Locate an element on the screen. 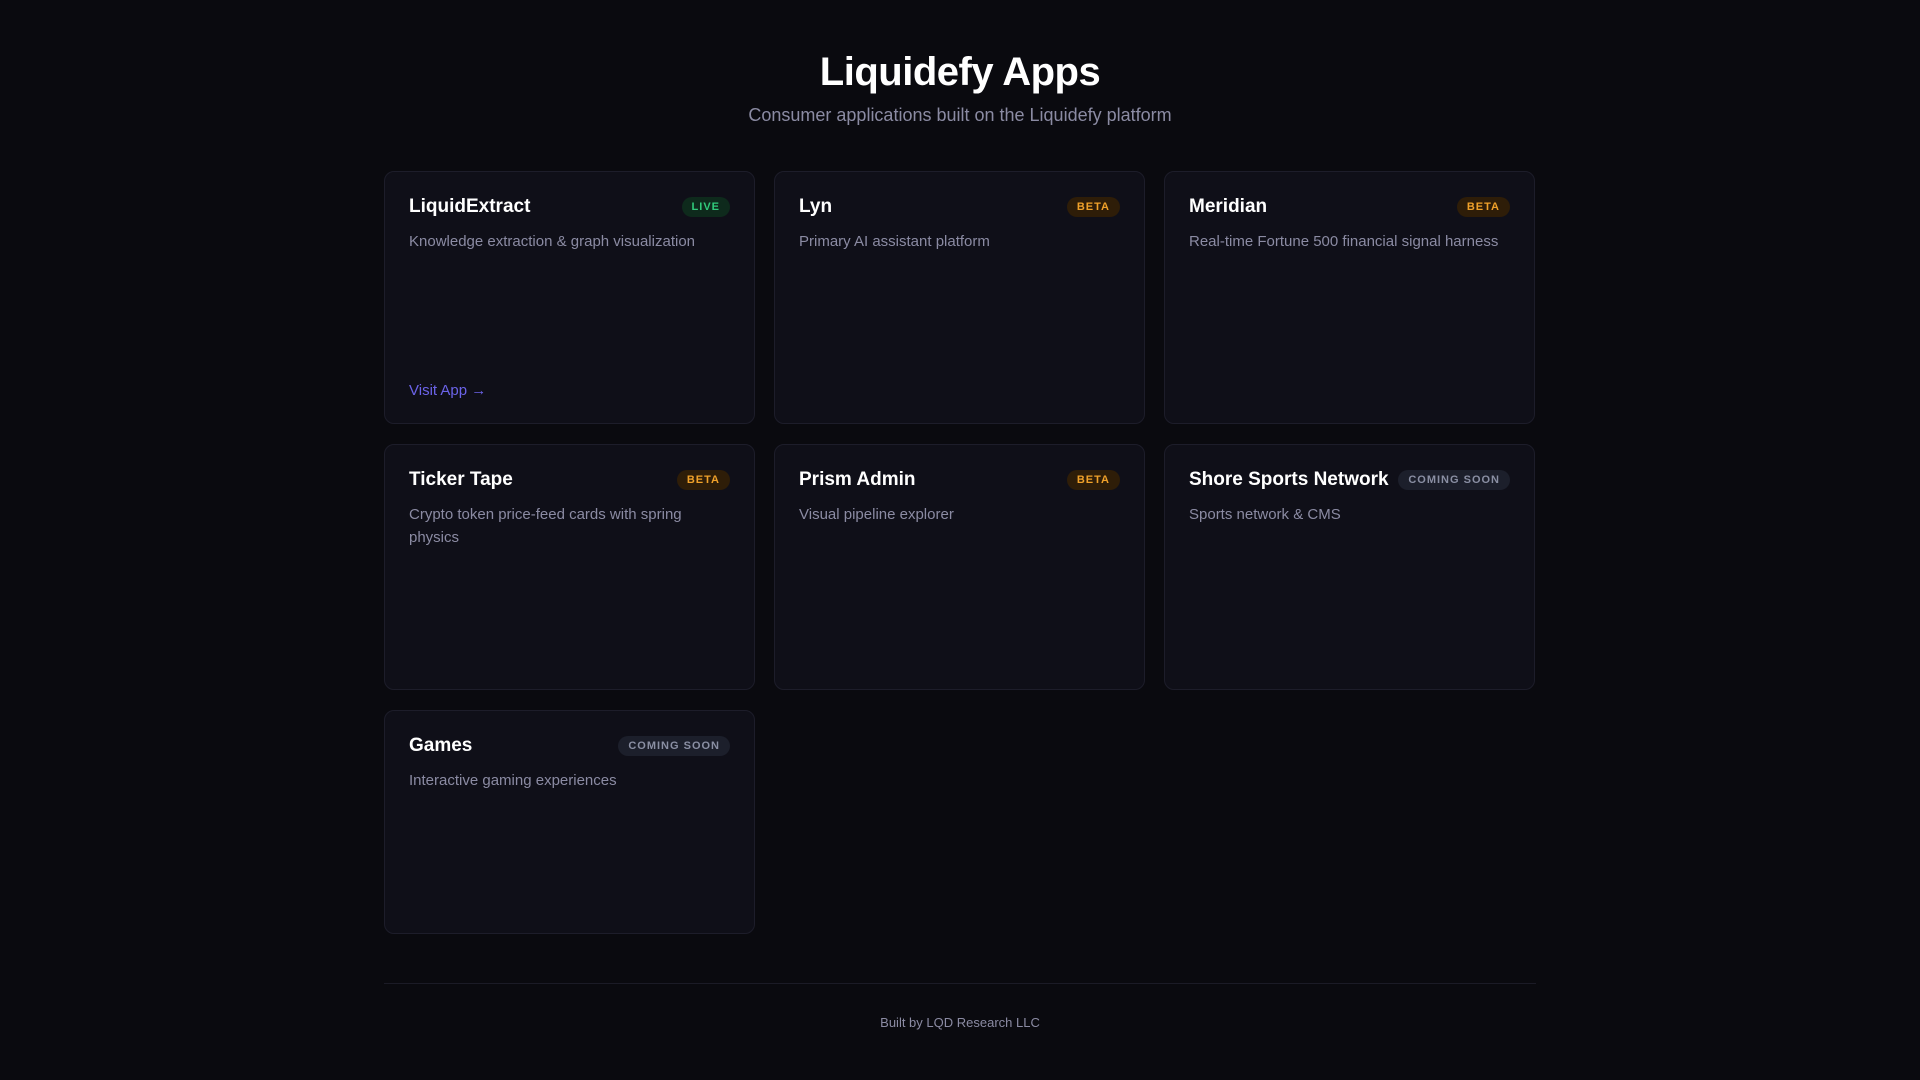  app-description: Primary AI assistant platform is located at coordinates (894, 241).